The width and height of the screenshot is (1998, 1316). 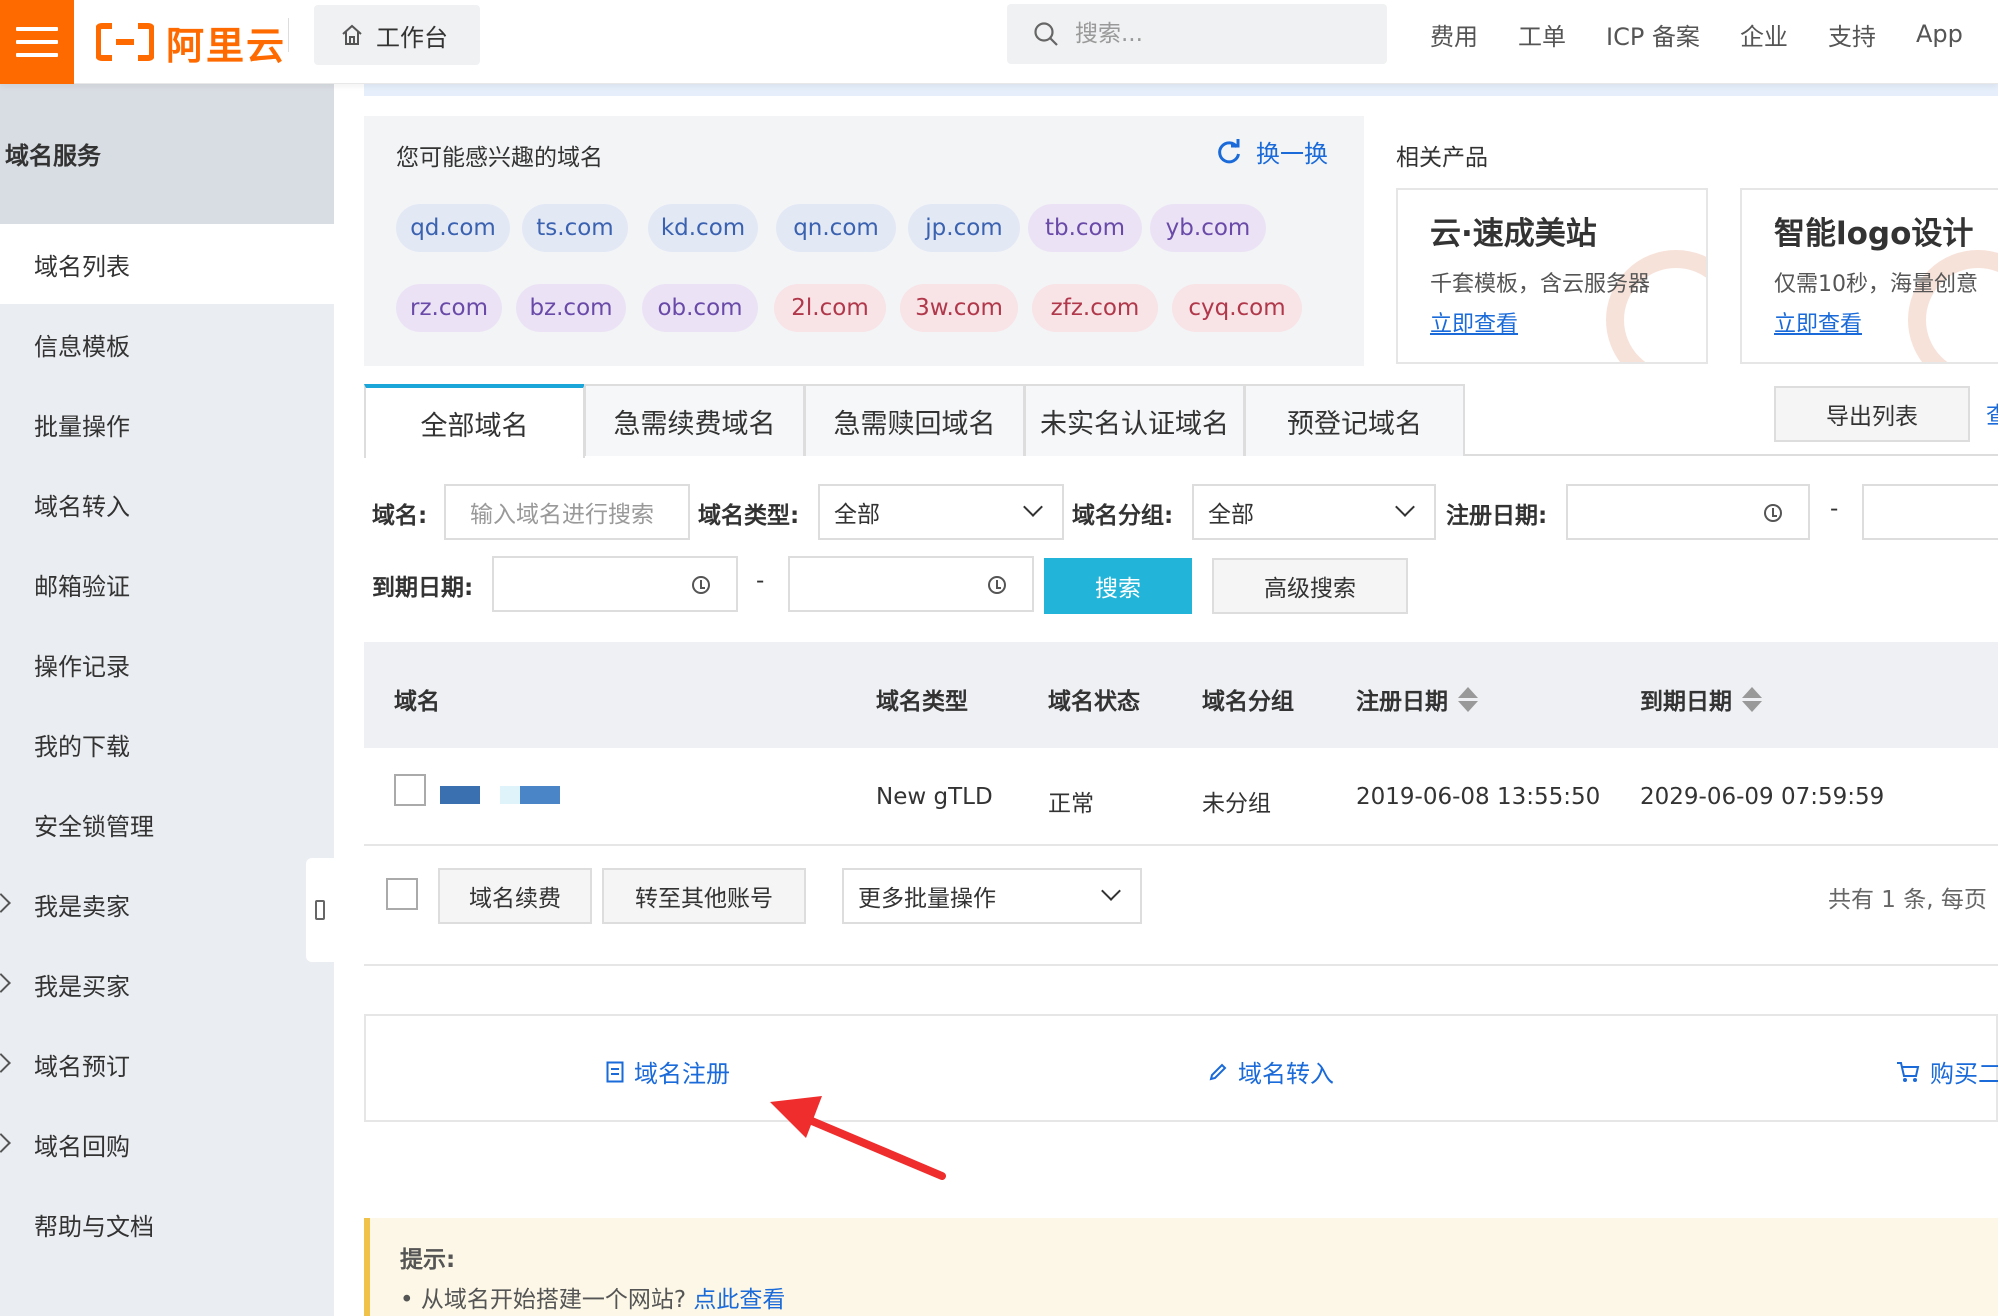 What do you see at coordinates (1271, 1071) in the screenshot?
I see `transfer-in-link: 域名转入` at bounding box center [1271, 1071].